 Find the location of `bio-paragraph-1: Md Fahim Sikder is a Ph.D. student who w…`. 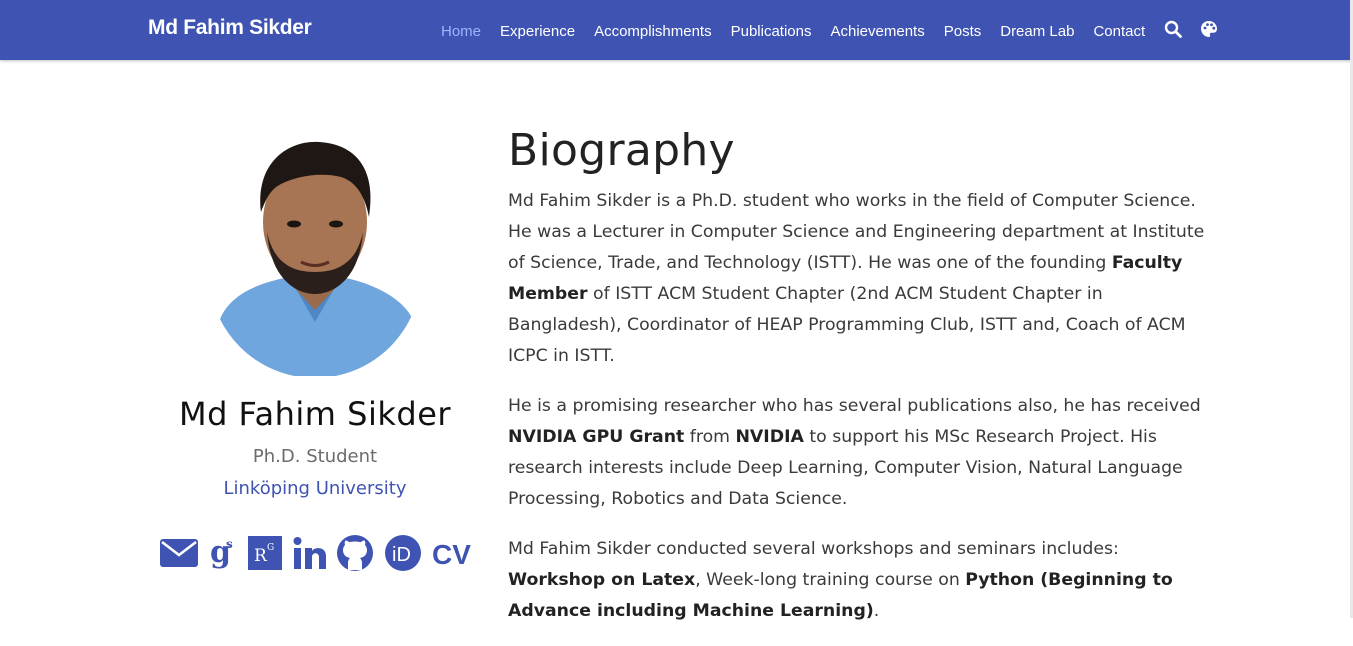

bio-paragraph-1: Md Fahim Sikder is a Ph.D. student who w… is located at coordinates (856, 278).